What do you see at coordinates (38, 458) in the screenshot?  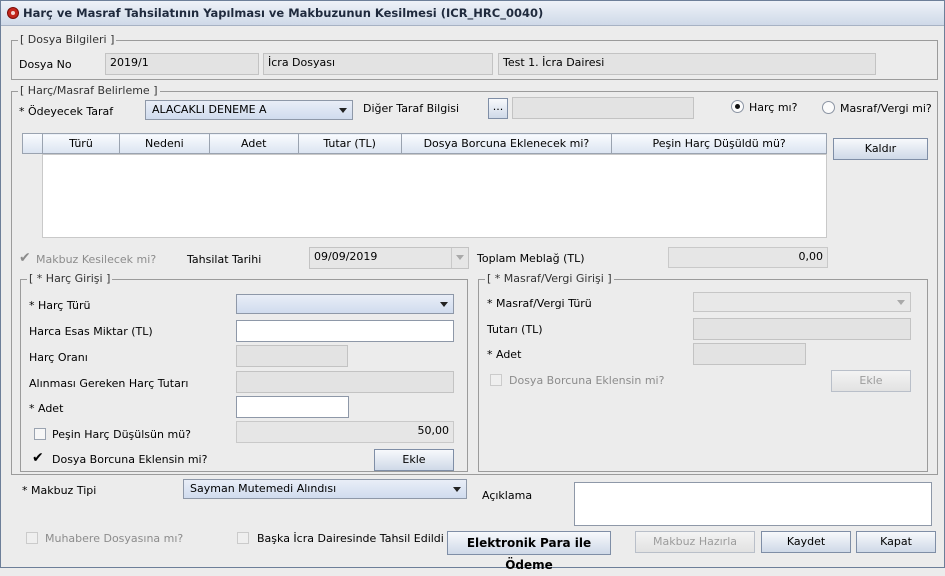 I see `harc-dosya-borcu-checkbox: ✔` at bounding box center [38, 458].